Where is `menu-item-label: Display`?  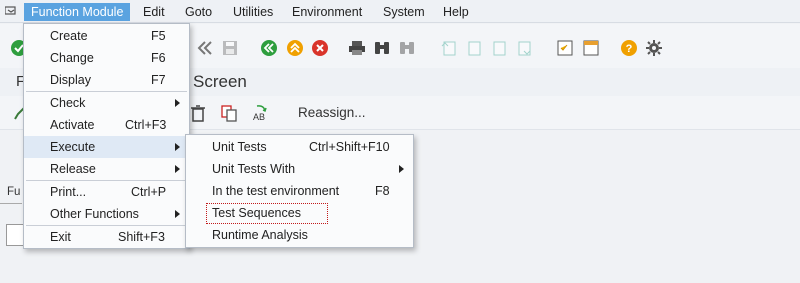
menu-item-label: Display is located at coordinates (70, 80).